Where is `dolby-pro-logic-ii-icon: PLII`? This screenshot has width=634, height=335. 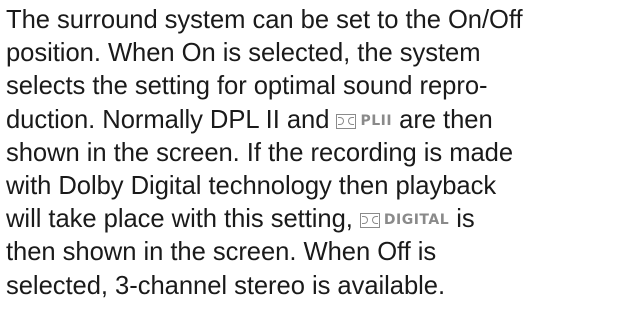 dolby-pro-logic-ii-icon: PLII is located at coordinates (364, 121).